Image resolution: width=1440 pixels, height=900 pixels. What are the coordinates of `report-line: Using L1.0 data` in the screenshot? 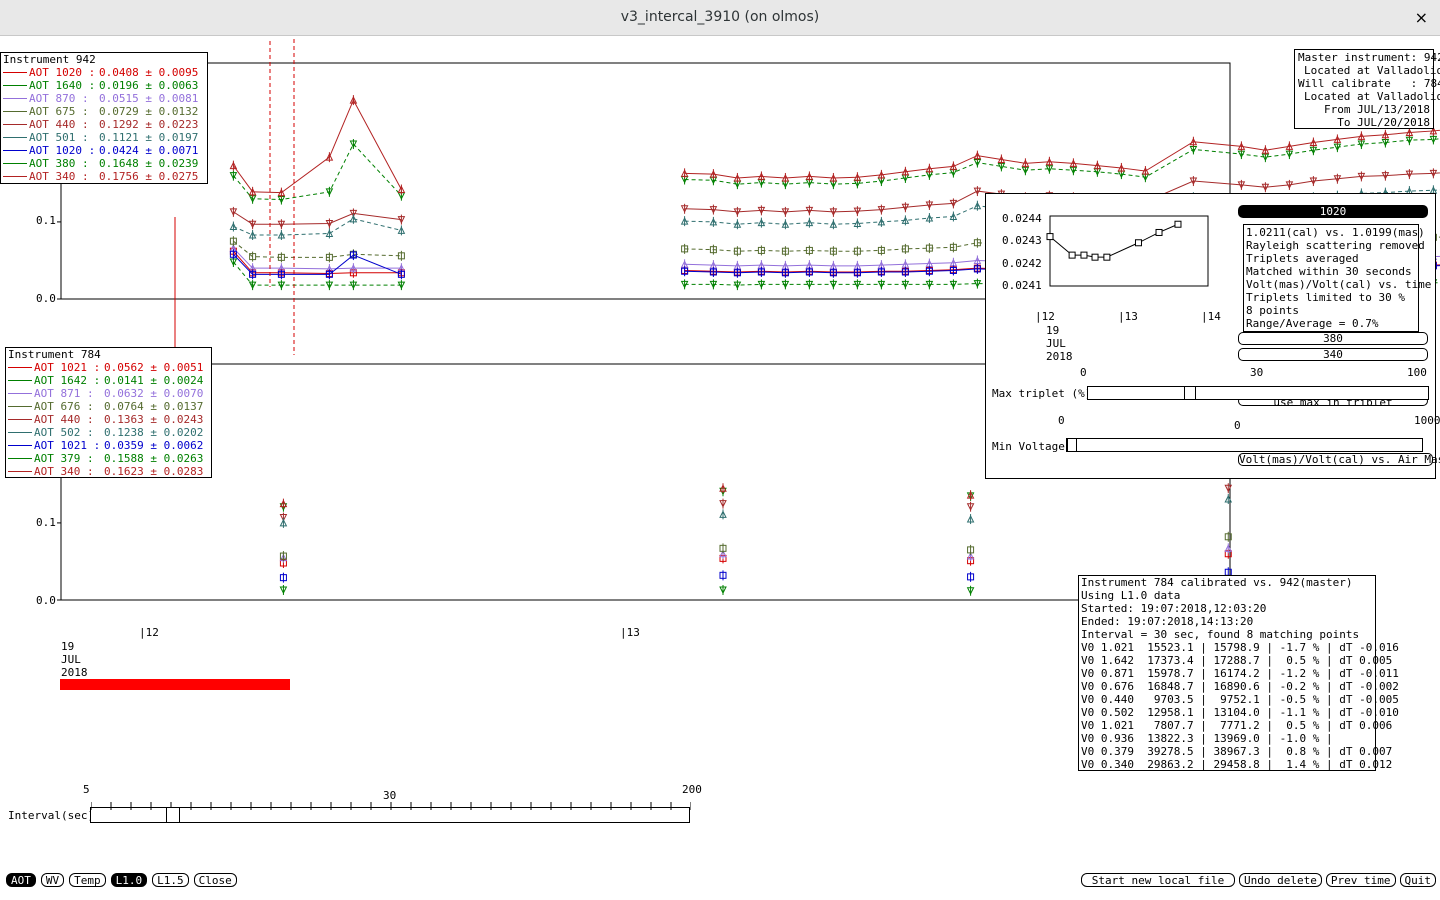 It's located at (1131, 595).